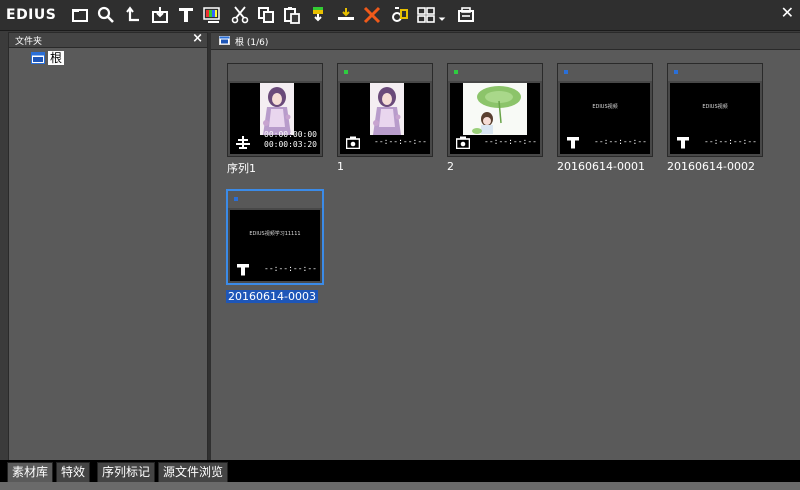 This screenshot has height=490, width=800. What do you see at coordinates (787, 12) in the screenshot?
I see `close-window-button: ✕` at bounding box center [787, 12].